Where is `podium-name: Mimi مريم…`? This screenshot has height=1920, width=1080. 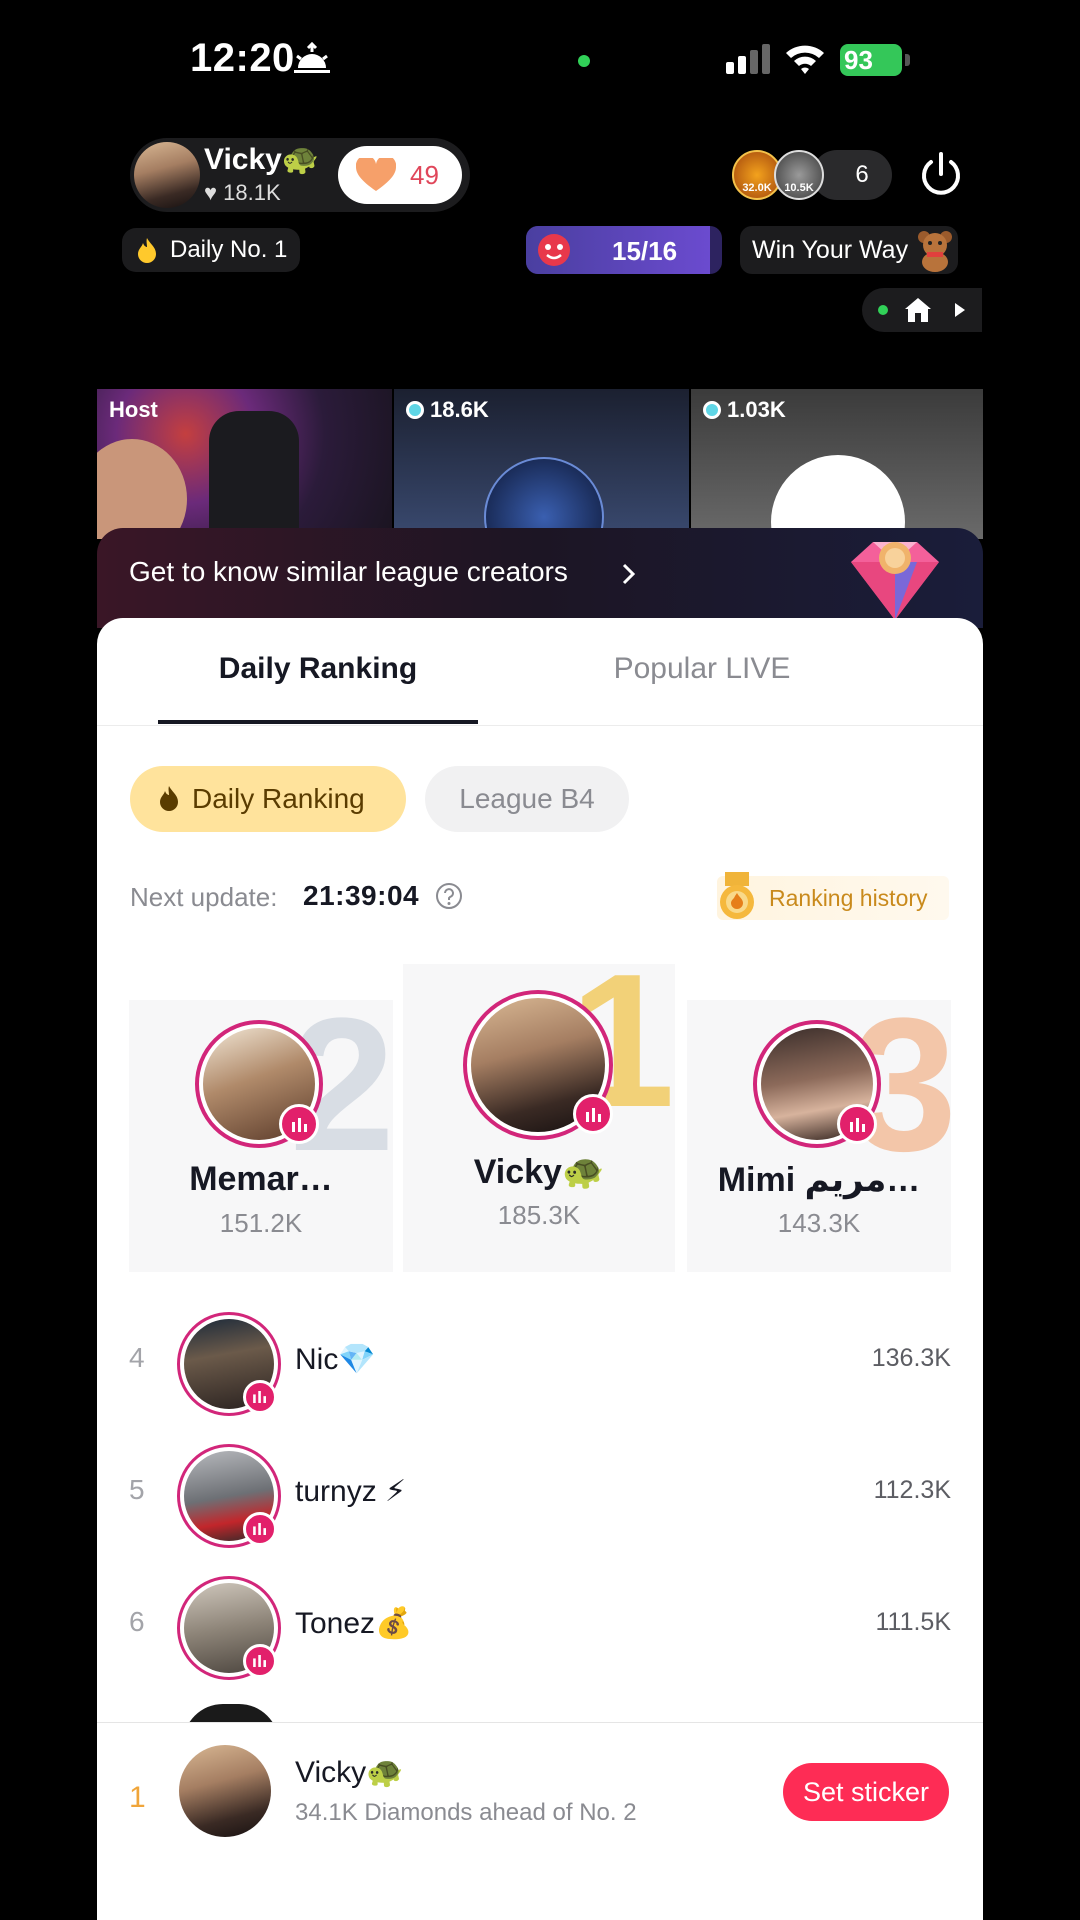 podium-name: Mimi مريم… is located at coordinates (819, 1180).